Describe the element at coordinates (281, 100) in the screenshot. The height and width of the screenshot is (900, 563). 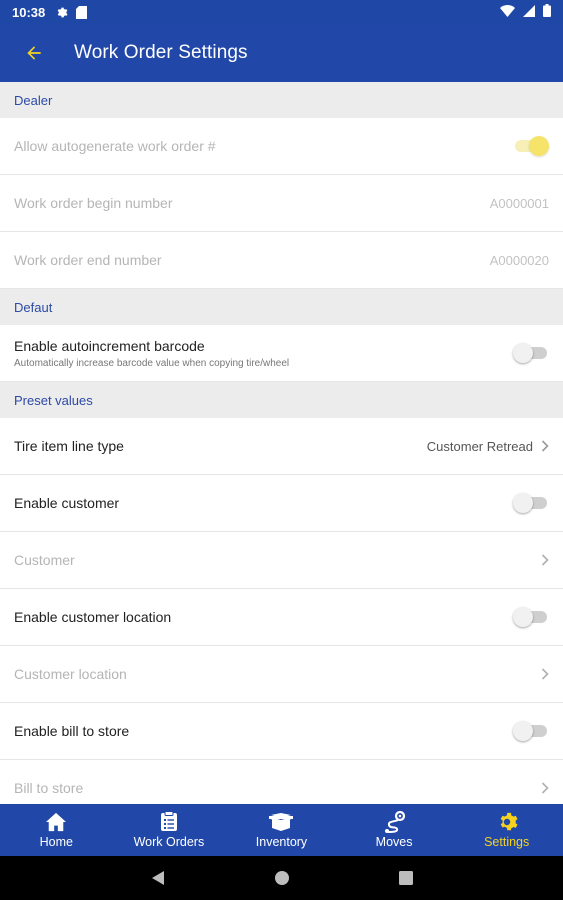
I see `section-header-dealer: Dealer` at that location.